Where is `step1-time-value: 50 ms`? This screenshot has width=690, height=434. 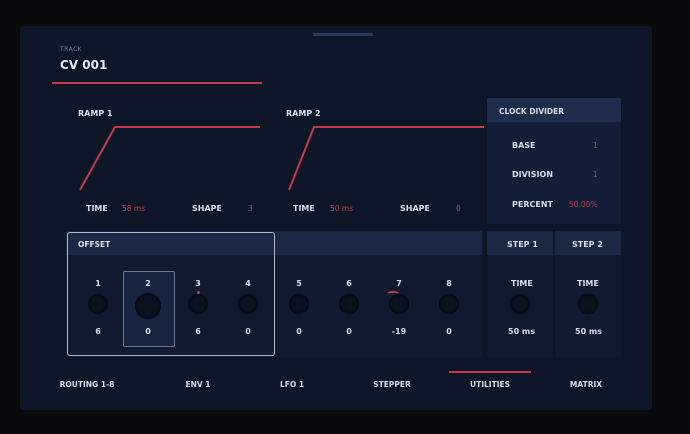 step1-time-value: 50 ms is located at coordinates (522, 331).